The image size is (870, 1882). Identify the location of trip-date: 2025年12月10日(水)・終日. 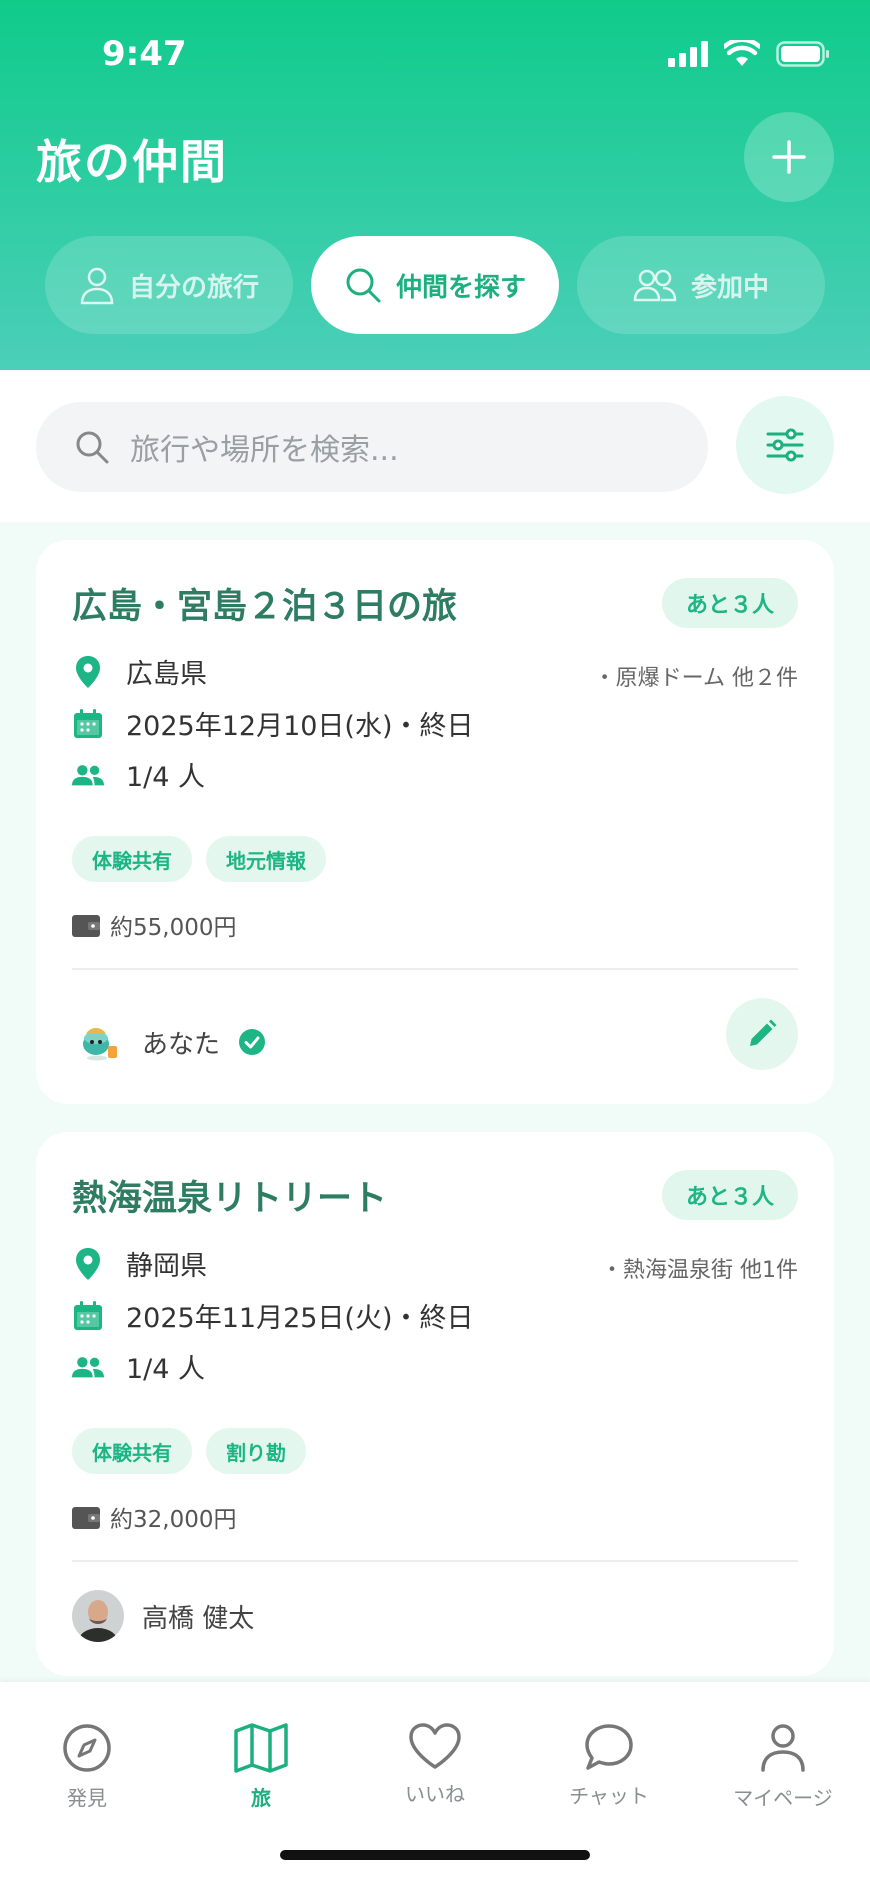
(300, 726).